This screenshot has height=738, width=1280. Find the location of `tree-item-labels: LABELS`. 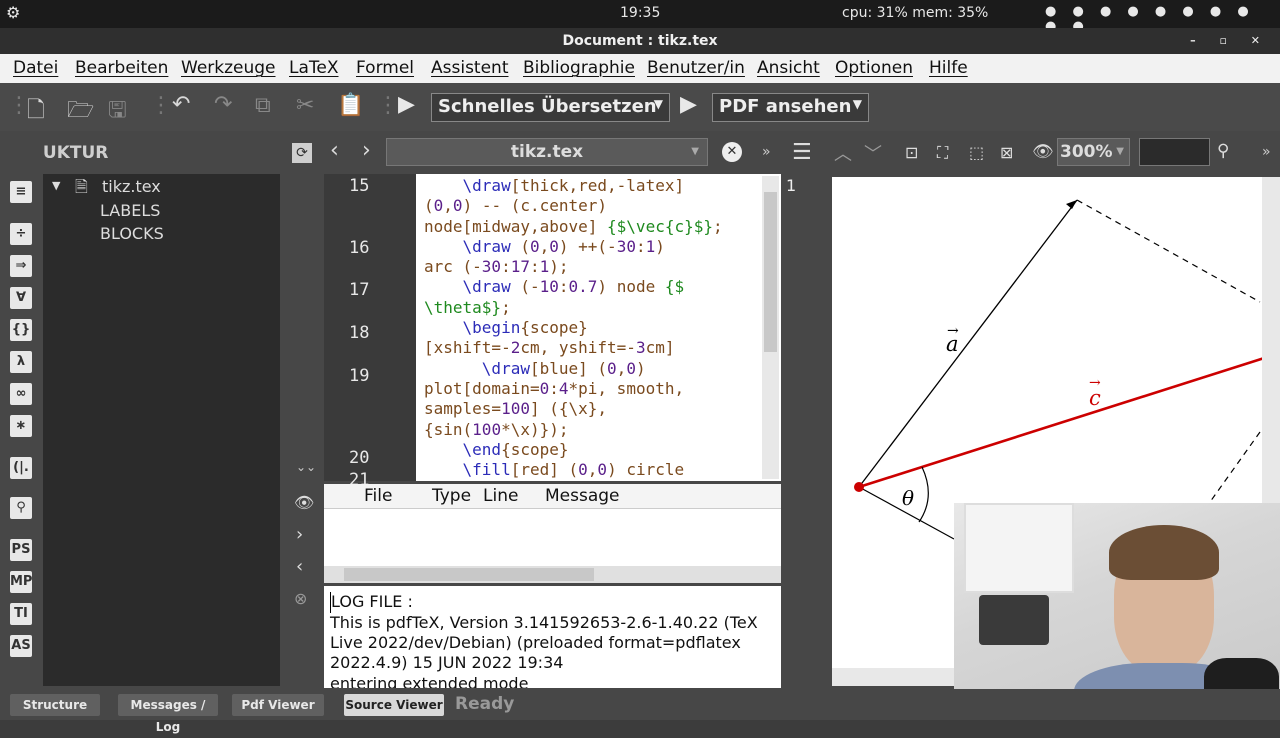

tree-item-labels: LABELS is located at coordinates (130, 210).